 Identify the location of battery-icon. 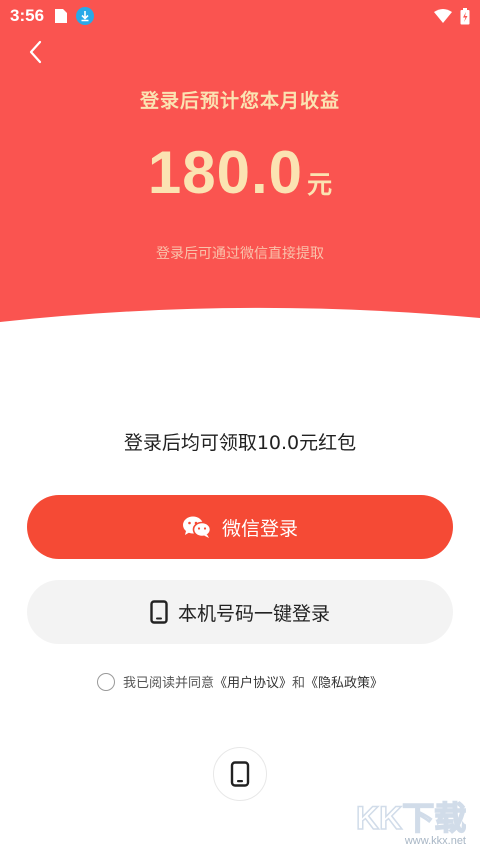
(465, 15).